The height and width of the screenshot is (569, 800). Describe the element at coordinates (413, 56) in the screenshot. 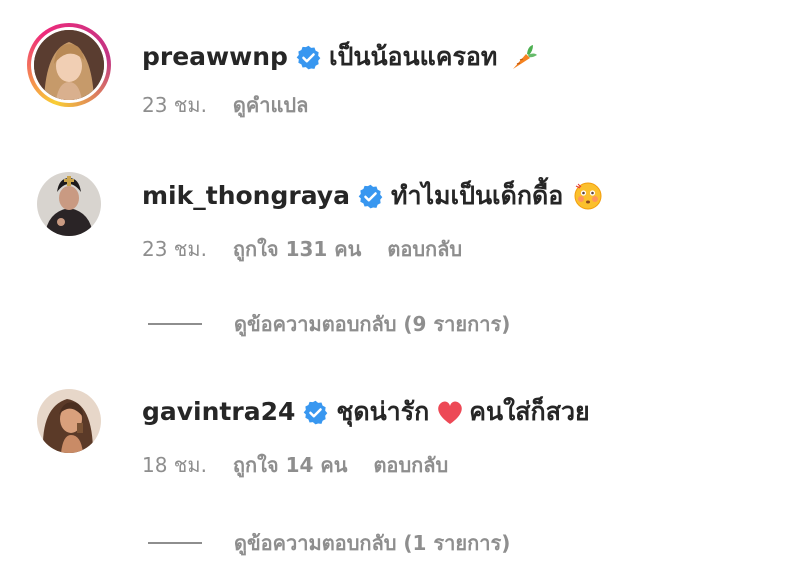

I see `comment-text: เป็นน้อนแครอท` at that location.